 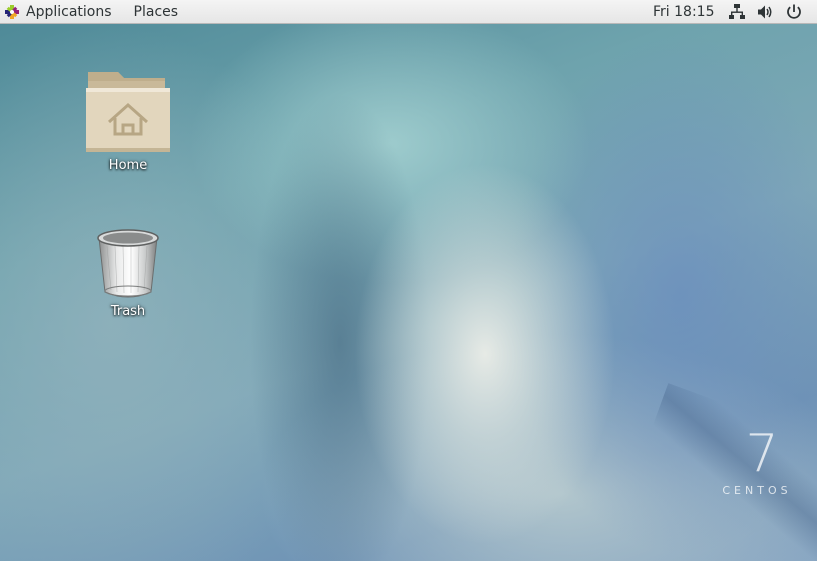 I want to click on centos-watermark: 7 CENTOS, so click(x=757, y=462).